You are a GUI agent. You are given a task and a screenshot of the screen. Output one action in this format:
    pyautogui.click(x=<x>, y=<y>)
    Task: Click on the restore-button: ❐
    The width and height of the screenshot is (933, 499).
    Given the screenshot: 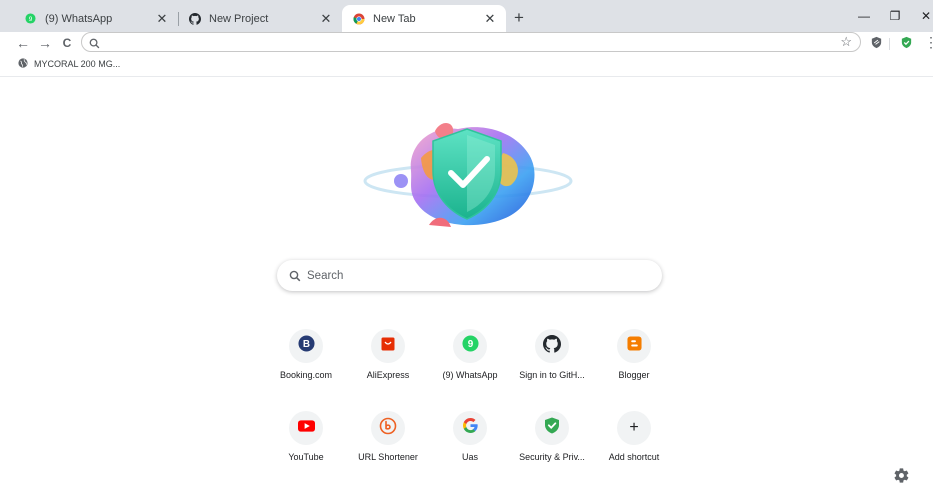 What is the action you would take?
    pyautogui.click(x=895, y=16)
    